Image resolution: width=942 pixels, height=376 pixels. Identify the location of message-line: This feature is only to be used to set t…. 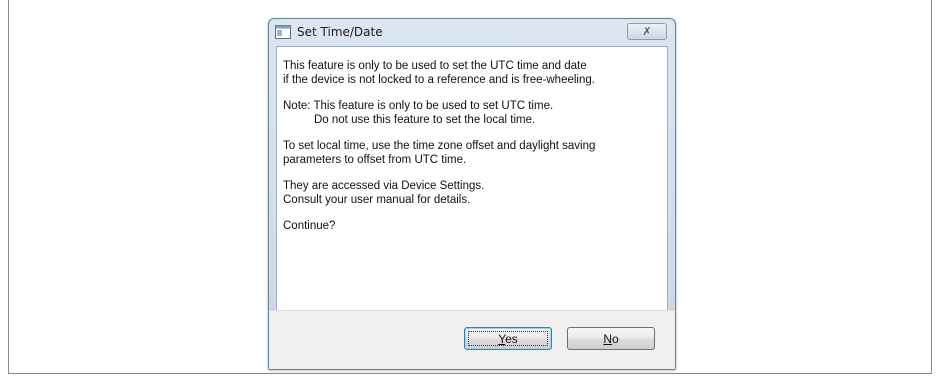
(435, 66).